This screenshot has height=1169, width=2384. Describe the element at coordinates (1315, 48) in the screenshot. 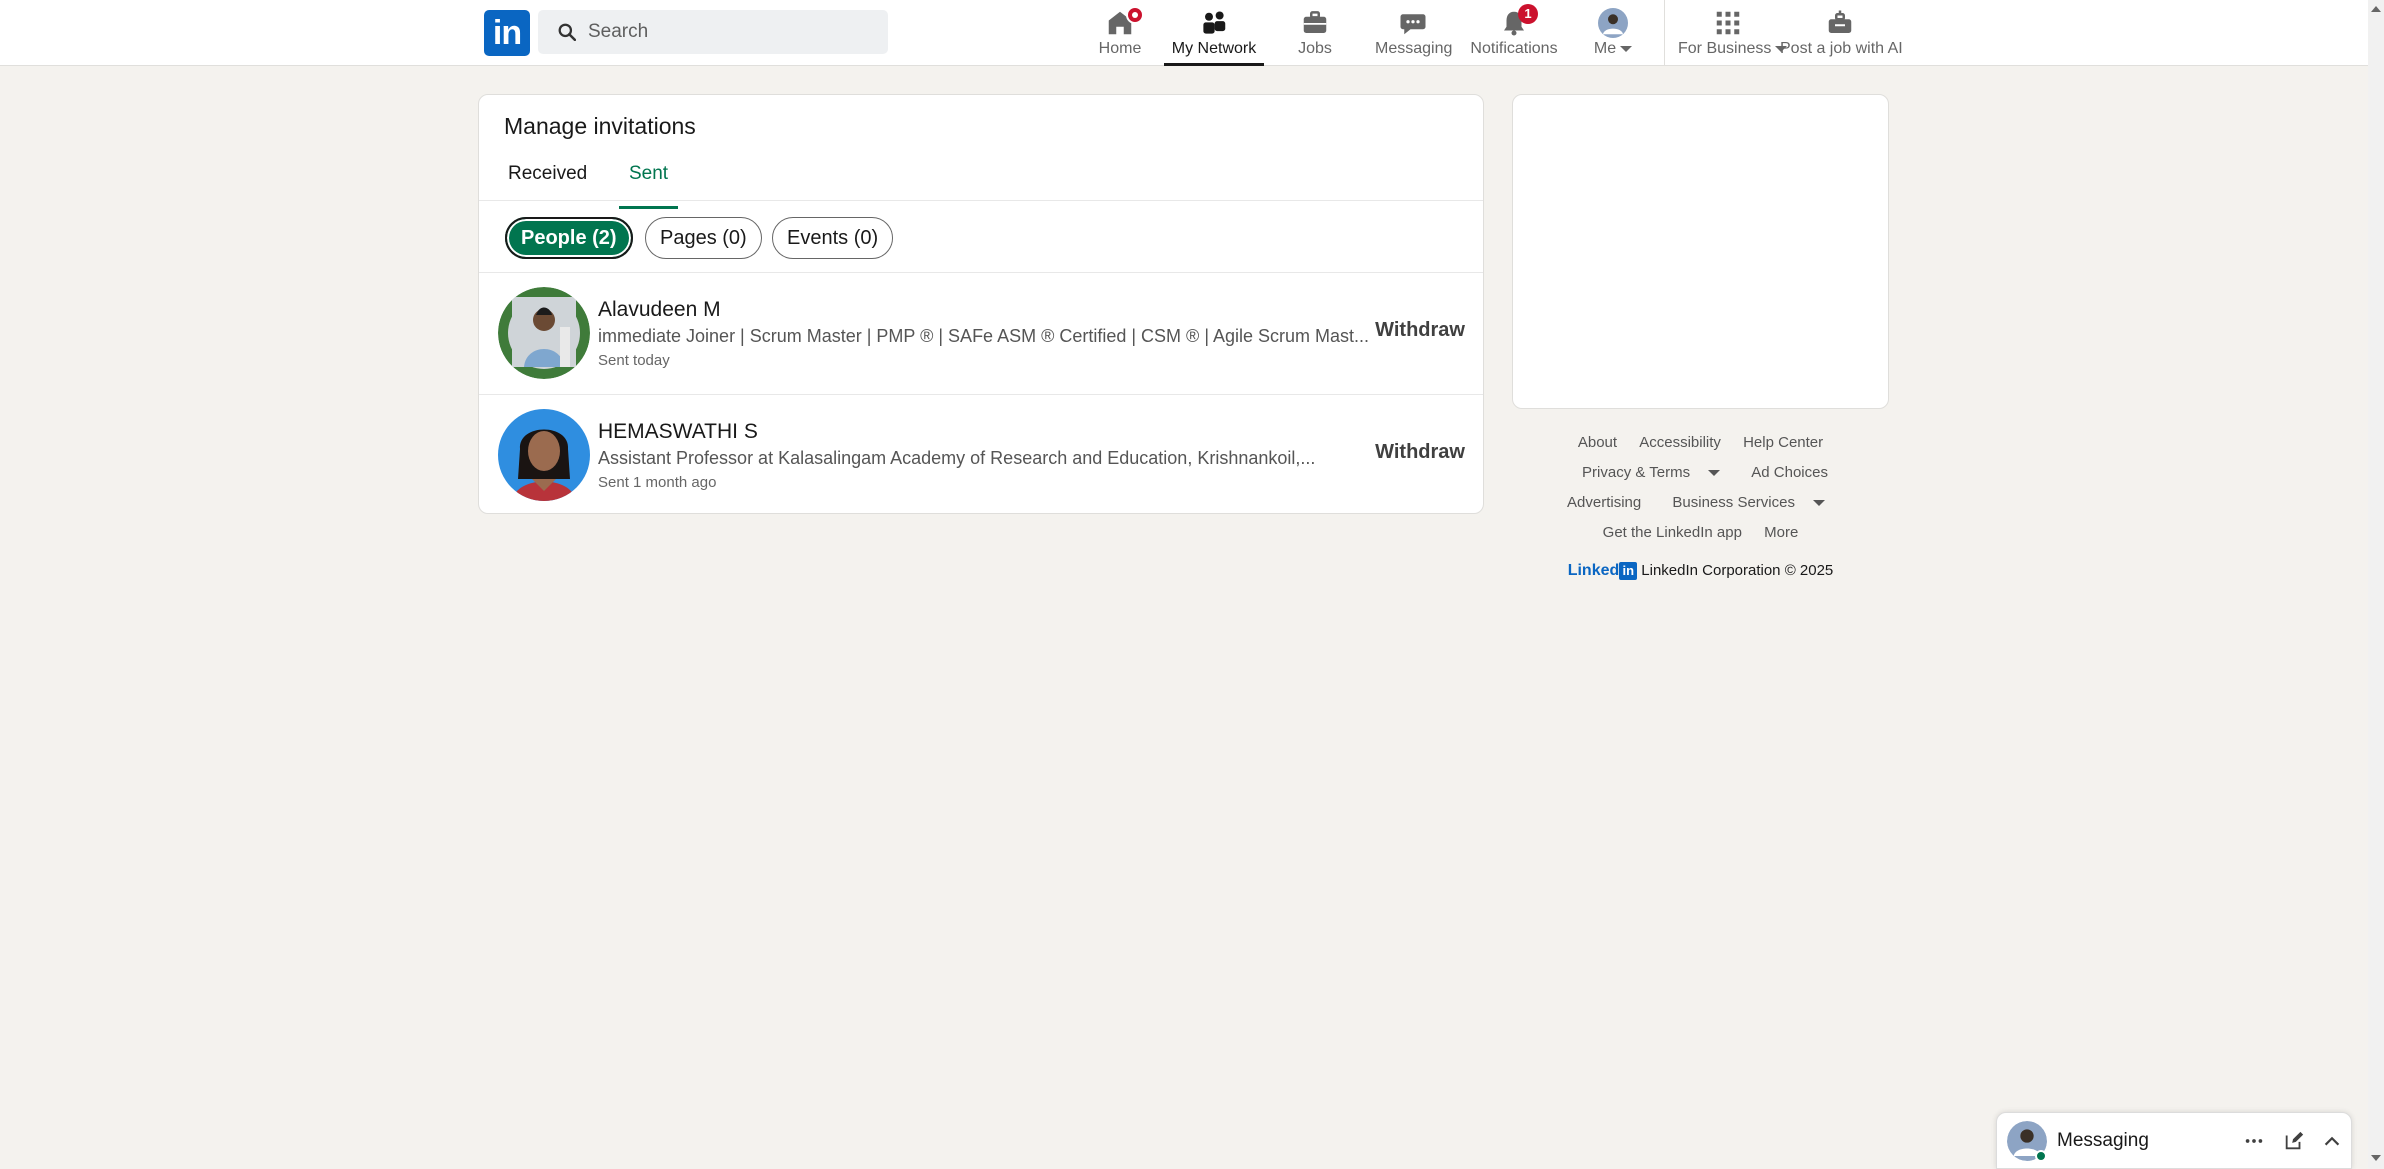

I see `nav-jobs-label: Jobs` at that location.